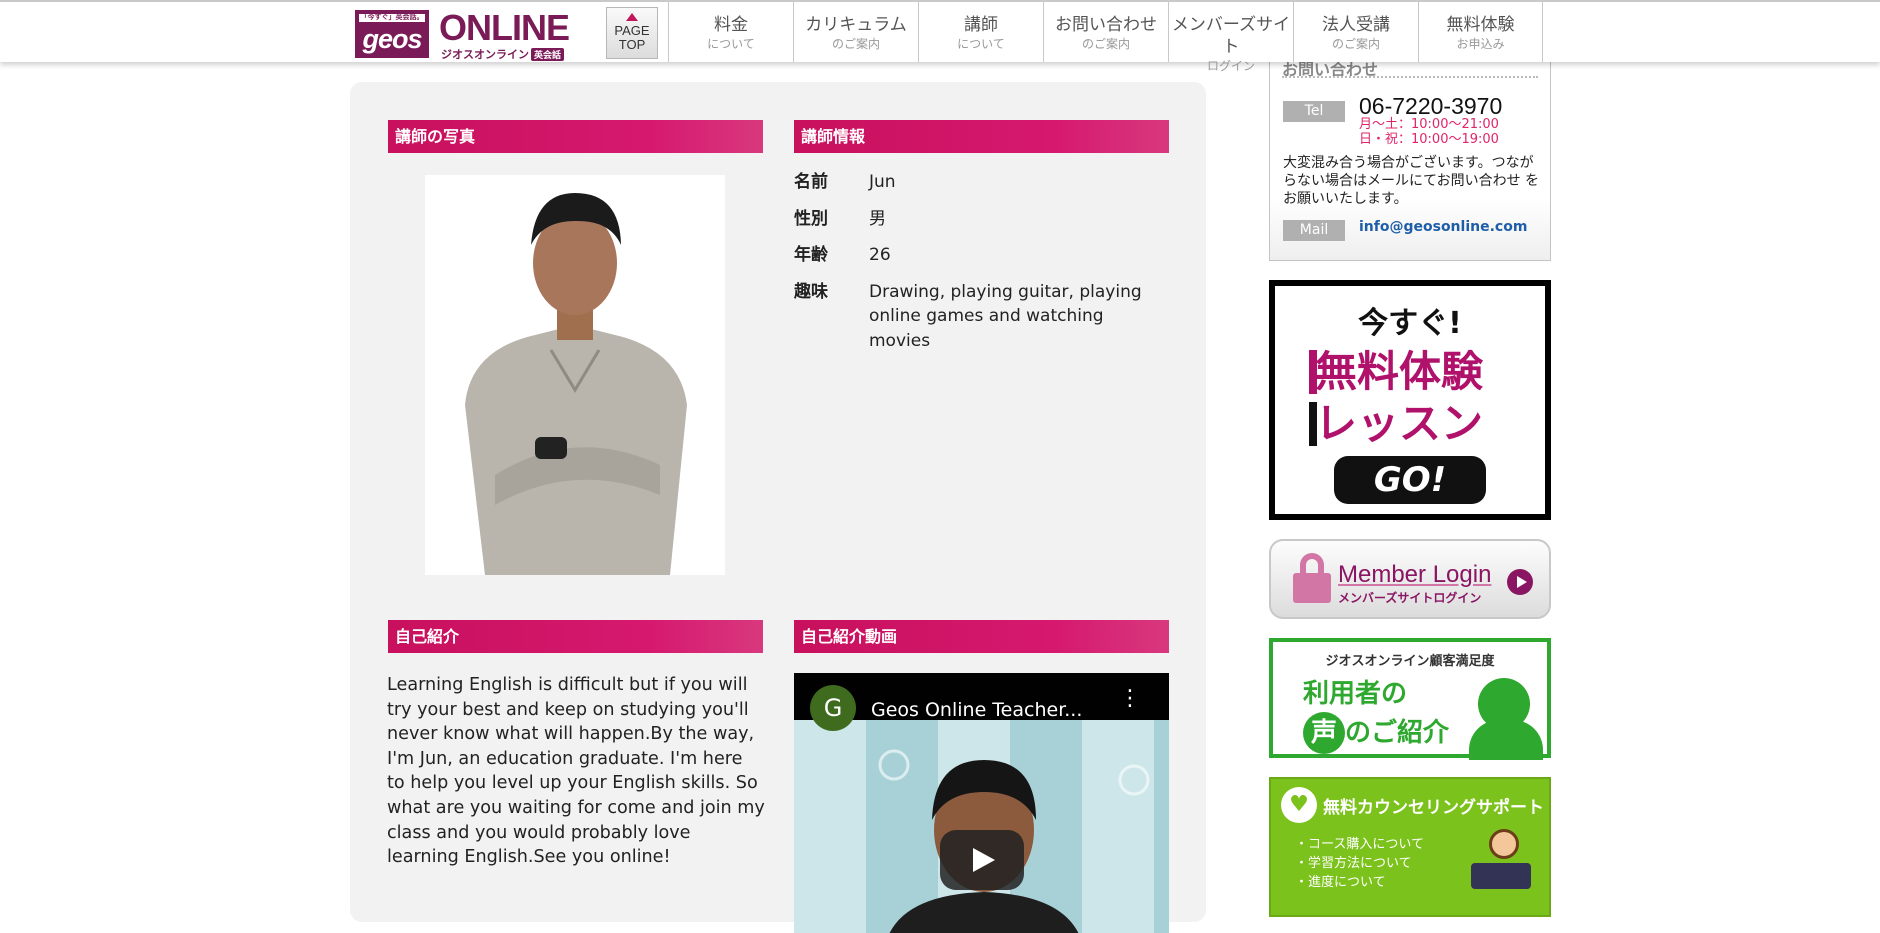 This screenshot has height=933, width=1880. I want to click on site-logo: 「今すぐ」英会話。 geos ONLINE ジオスオンライン 英会話, so click(463, 34).